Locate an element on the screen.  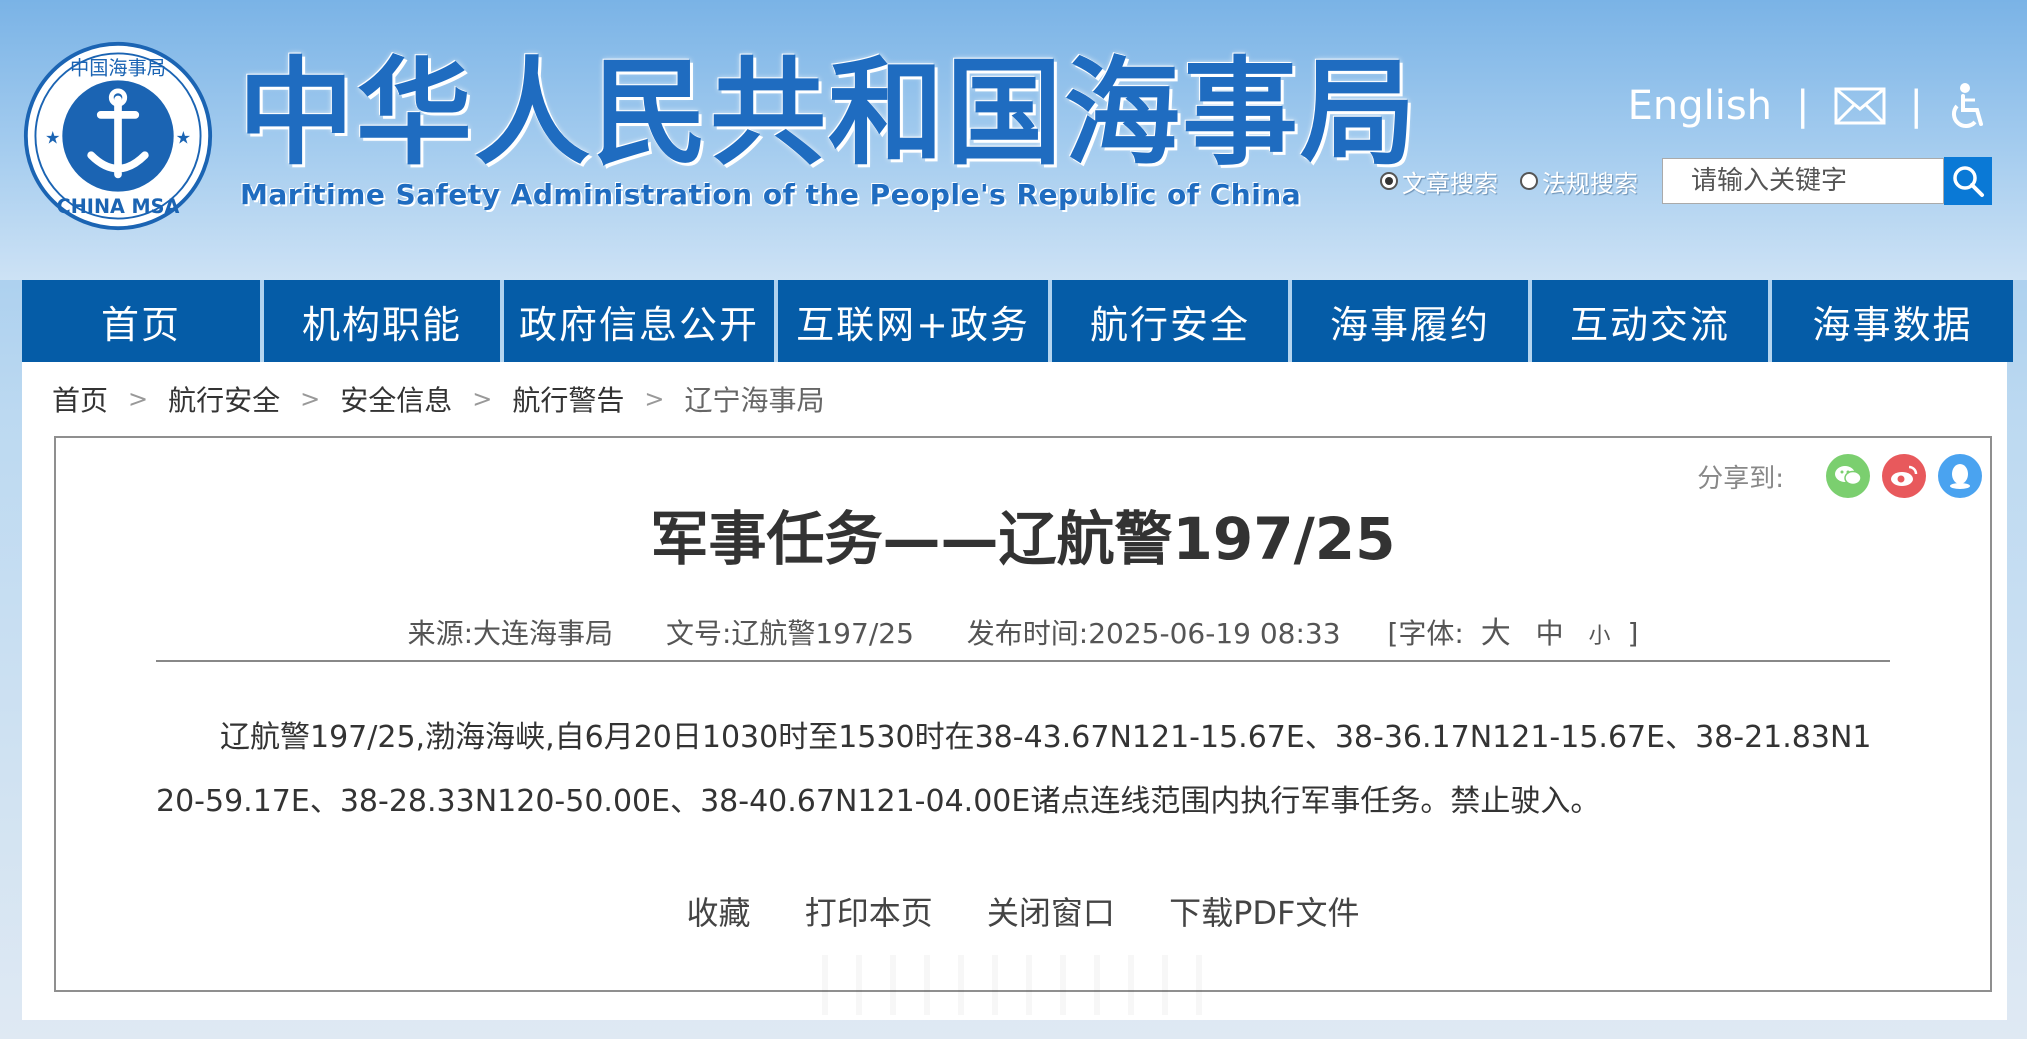
english-link: English is located at coordinates (1700, 106).